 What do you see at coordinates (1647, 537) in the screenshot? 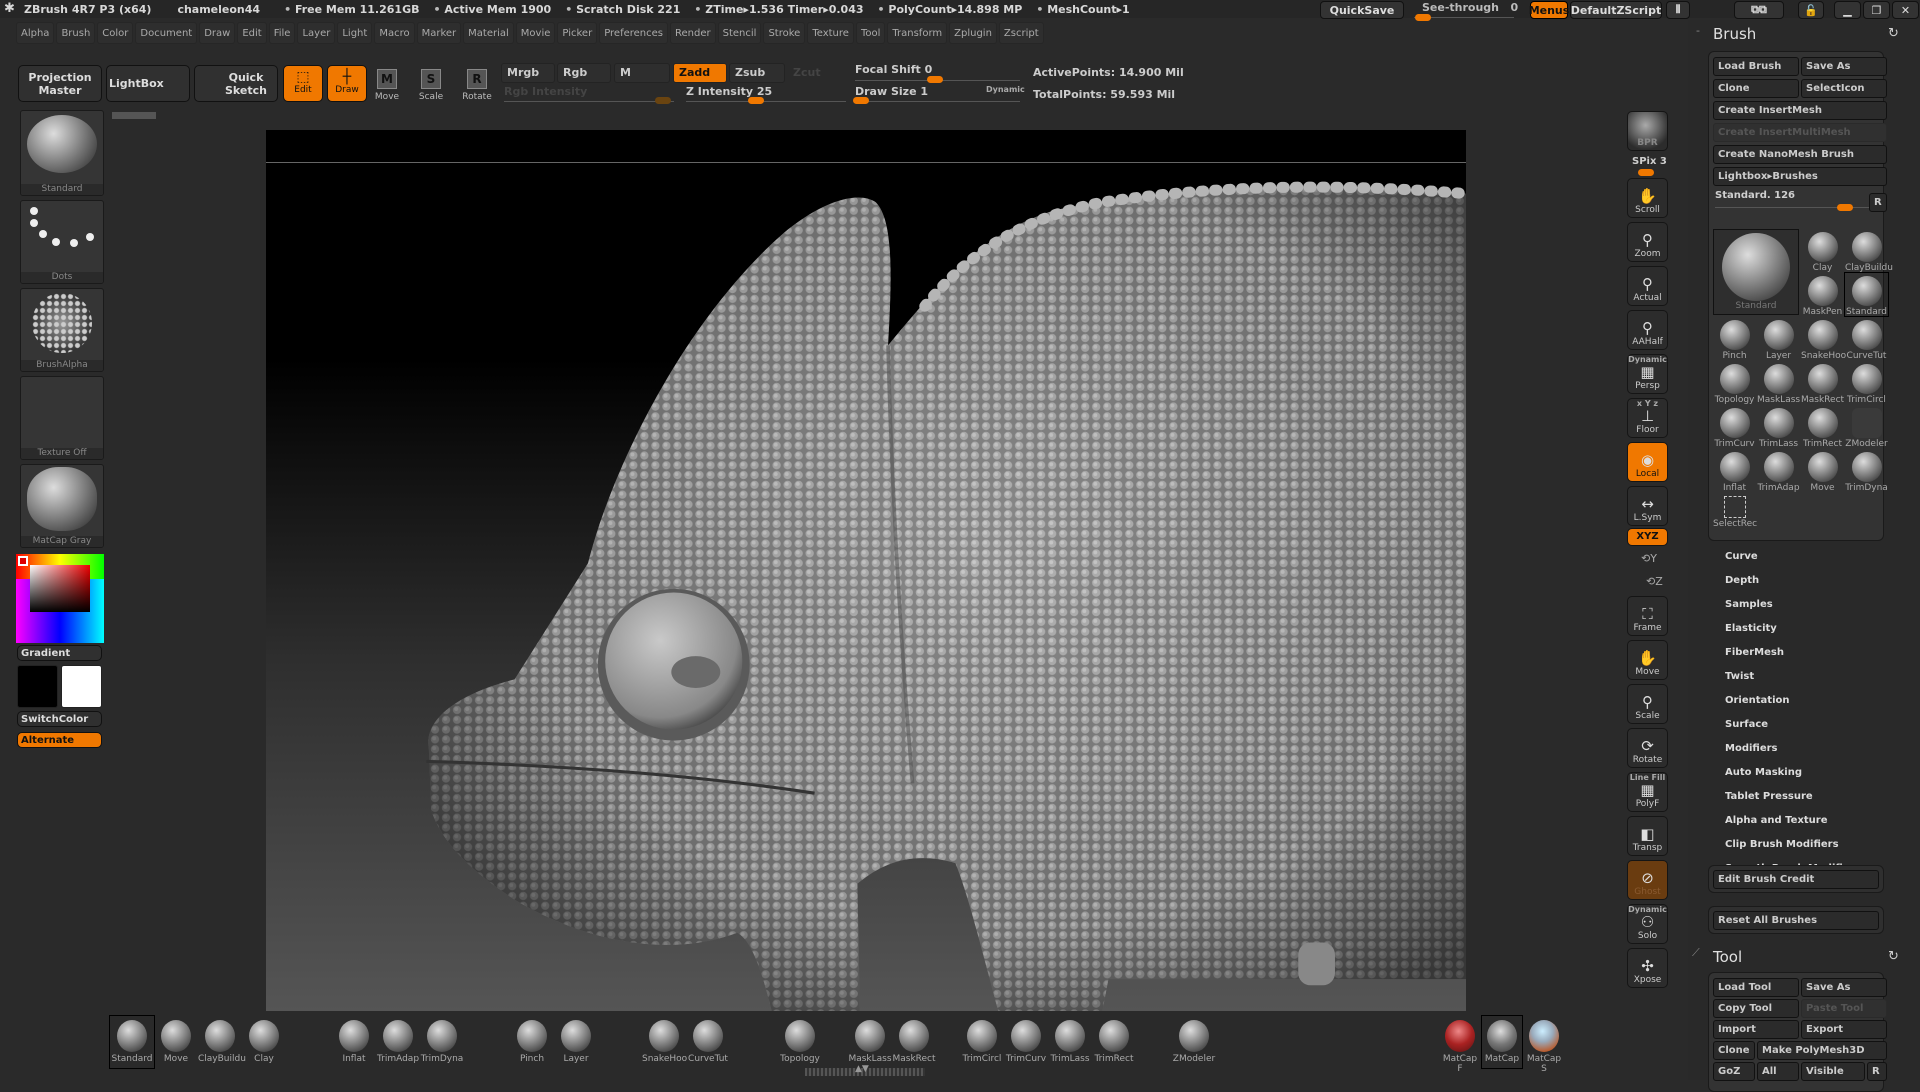
I see `xyz-symmetry-button: XYZ` at bounding box center [1647, 537].